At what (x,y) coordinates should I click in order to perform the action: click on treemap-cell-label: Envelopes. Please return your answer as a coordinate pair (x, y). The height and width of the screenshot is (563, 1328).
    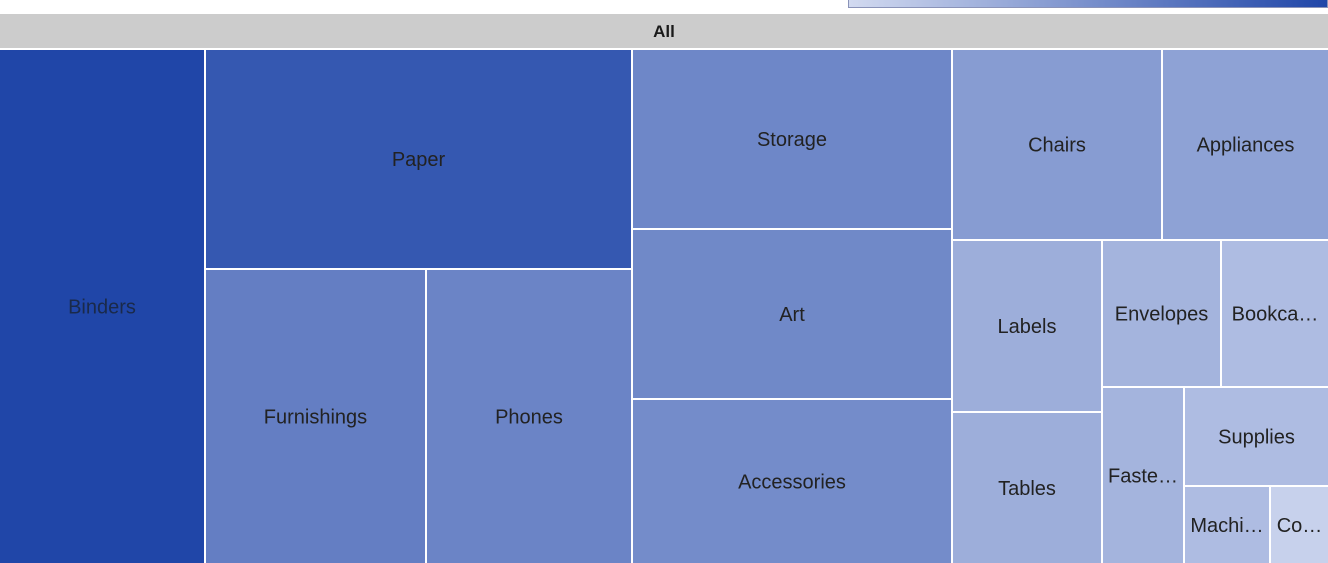
    Looking at the image, I should click on (1161, 315).